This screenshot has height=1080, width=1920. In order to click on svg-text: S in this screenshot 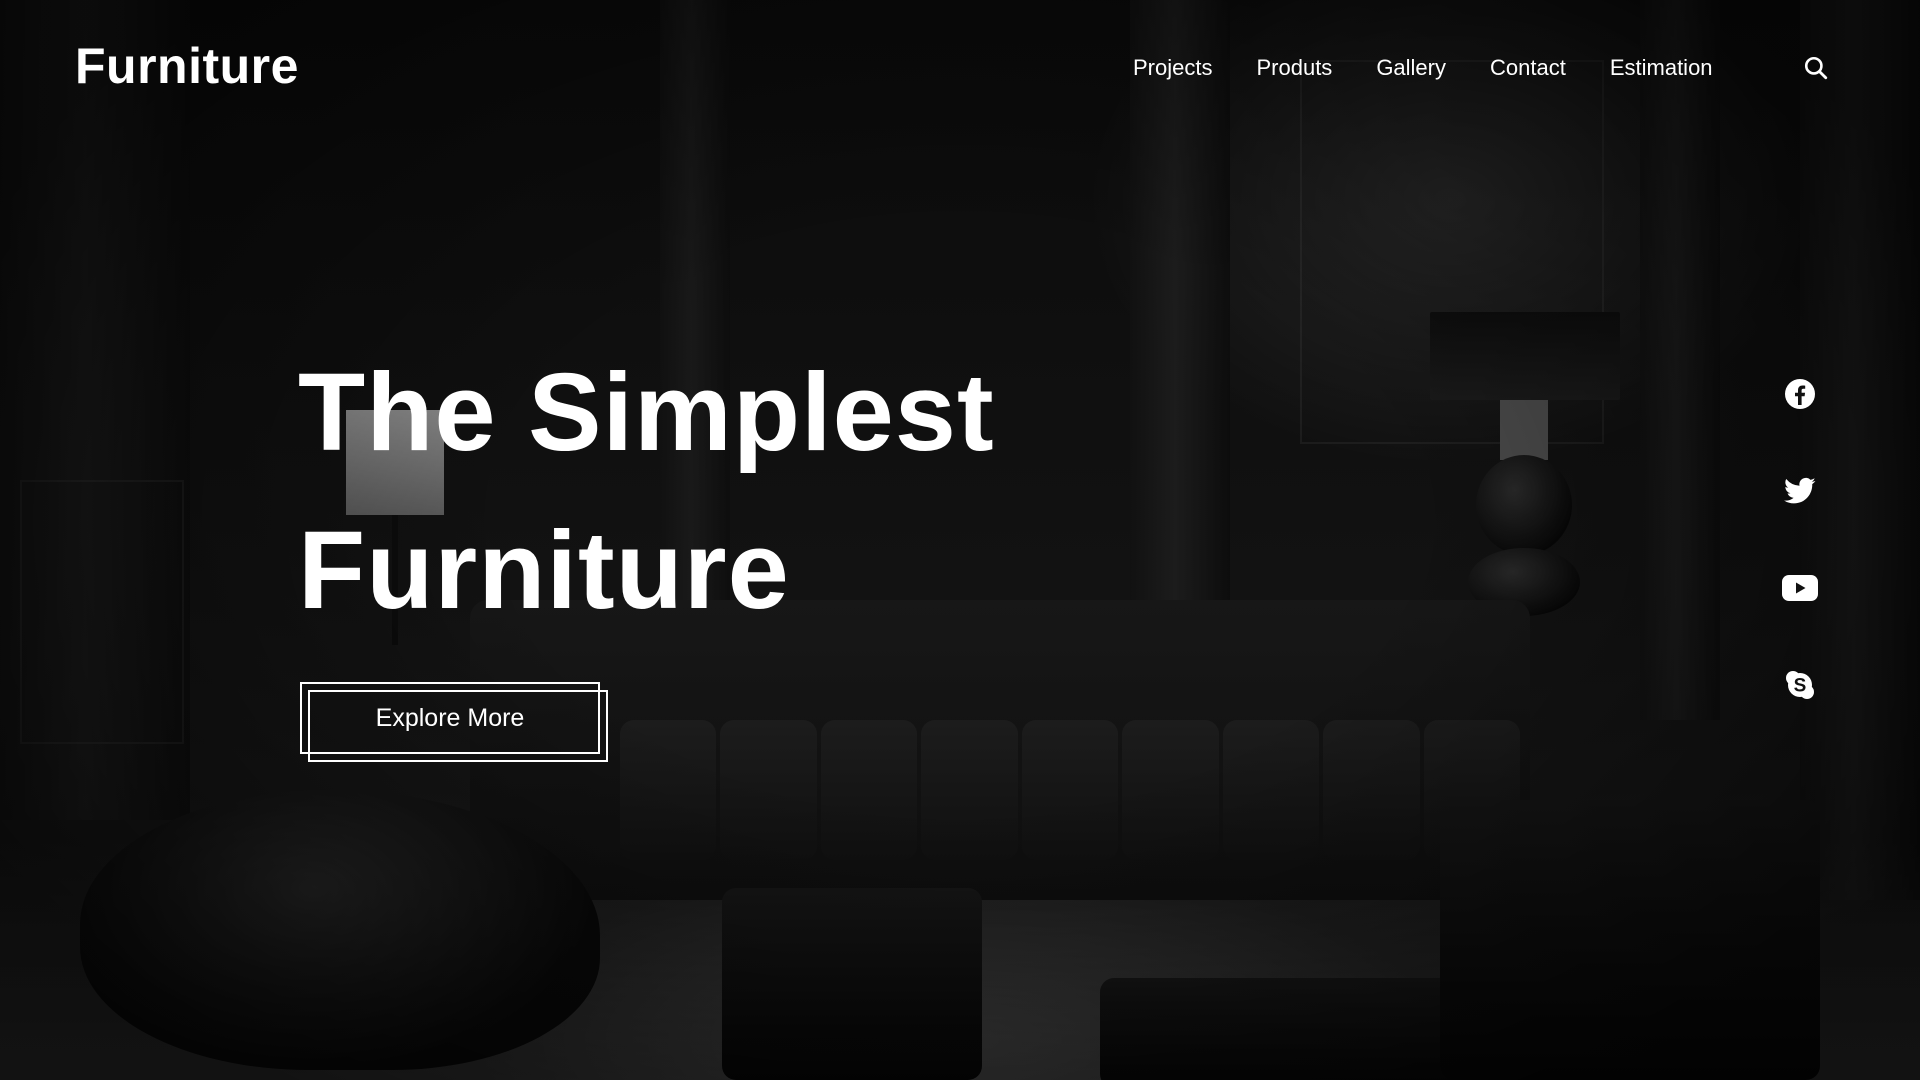, I will do `click(1800, 686)`.